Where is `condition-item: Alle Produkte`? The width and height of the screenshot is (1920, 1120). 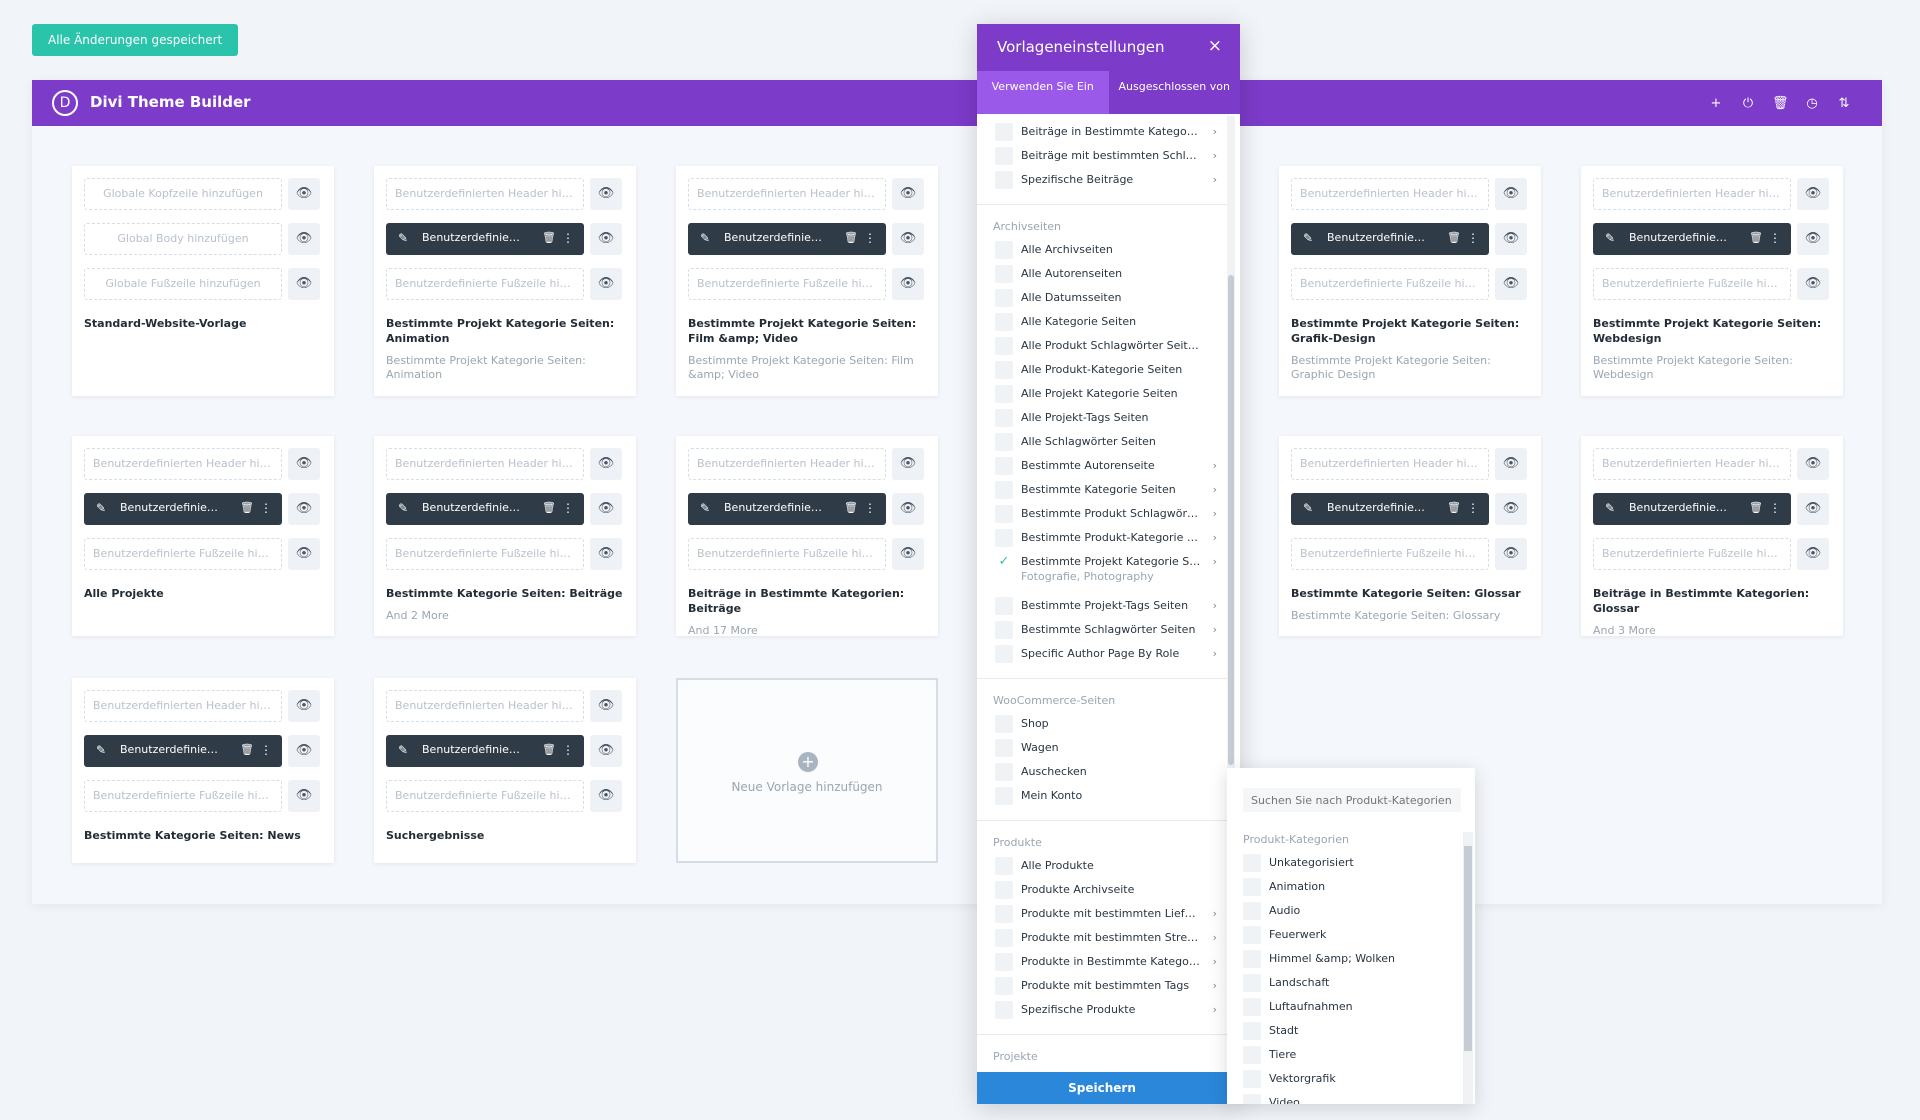 condition-item: Alle Produkte is located at coordinates (1108, 867).